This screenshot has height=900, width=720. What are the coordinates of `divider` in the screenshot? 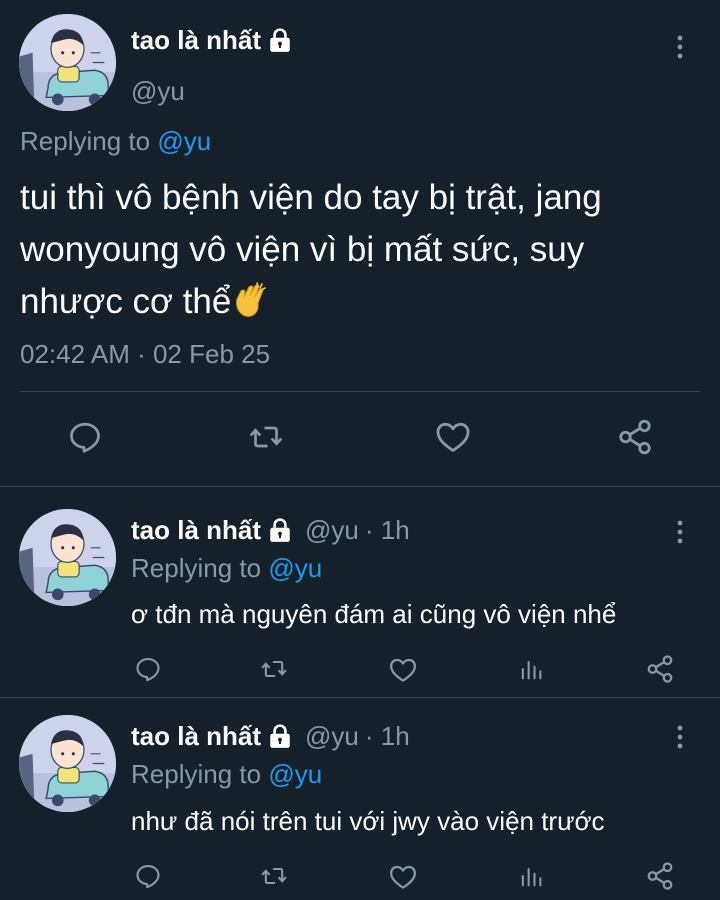 It's located at (360, 391).